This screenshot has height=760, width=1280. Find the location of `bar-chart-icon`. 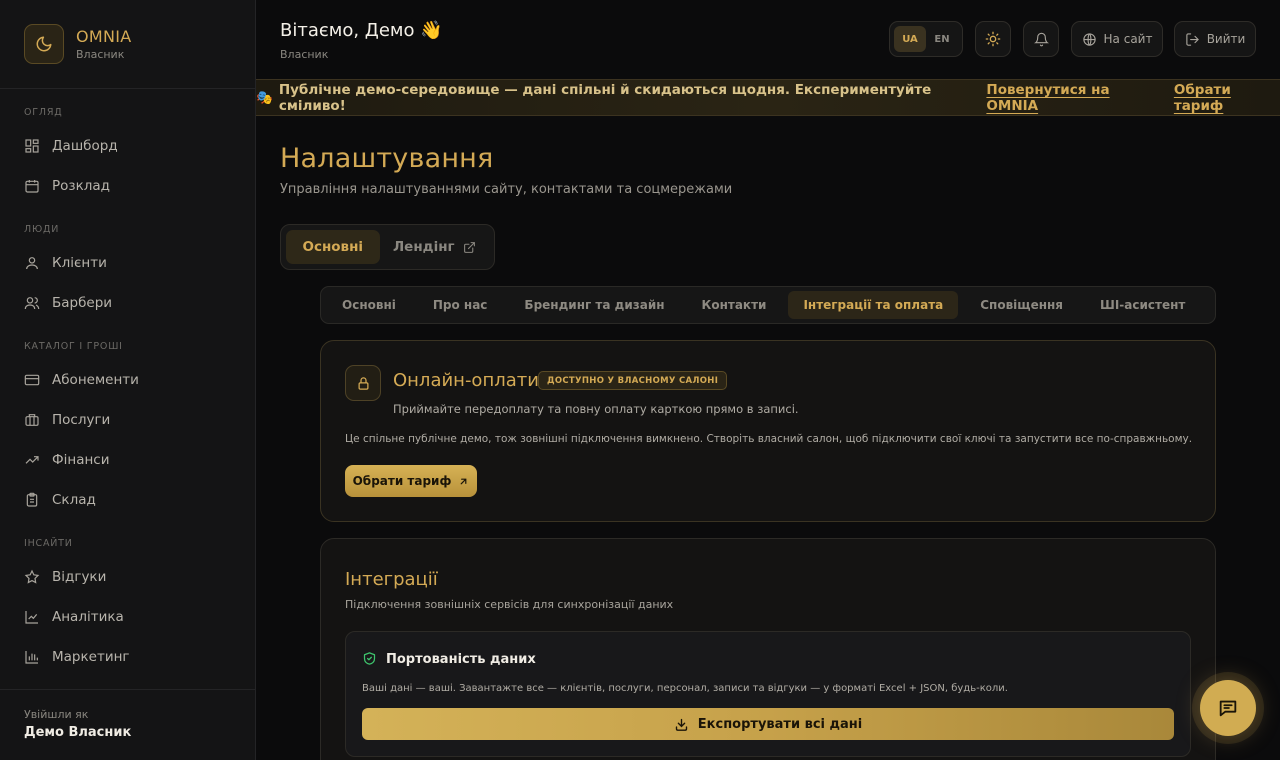

bar-chart-icon is located at coordinates (31, 657).